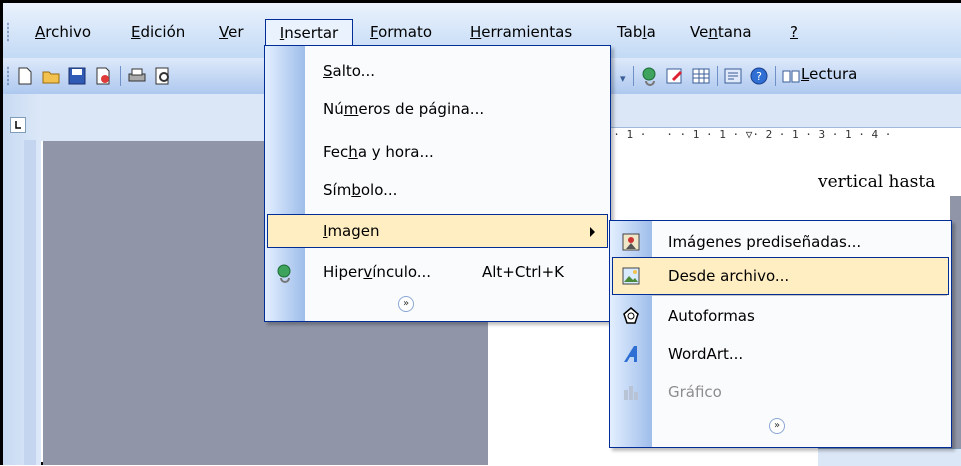  What do you see at coordinates (829, 74) in the screenshot?
I see `reading-layout-button: Lectura` at bounding box center [829, 74].